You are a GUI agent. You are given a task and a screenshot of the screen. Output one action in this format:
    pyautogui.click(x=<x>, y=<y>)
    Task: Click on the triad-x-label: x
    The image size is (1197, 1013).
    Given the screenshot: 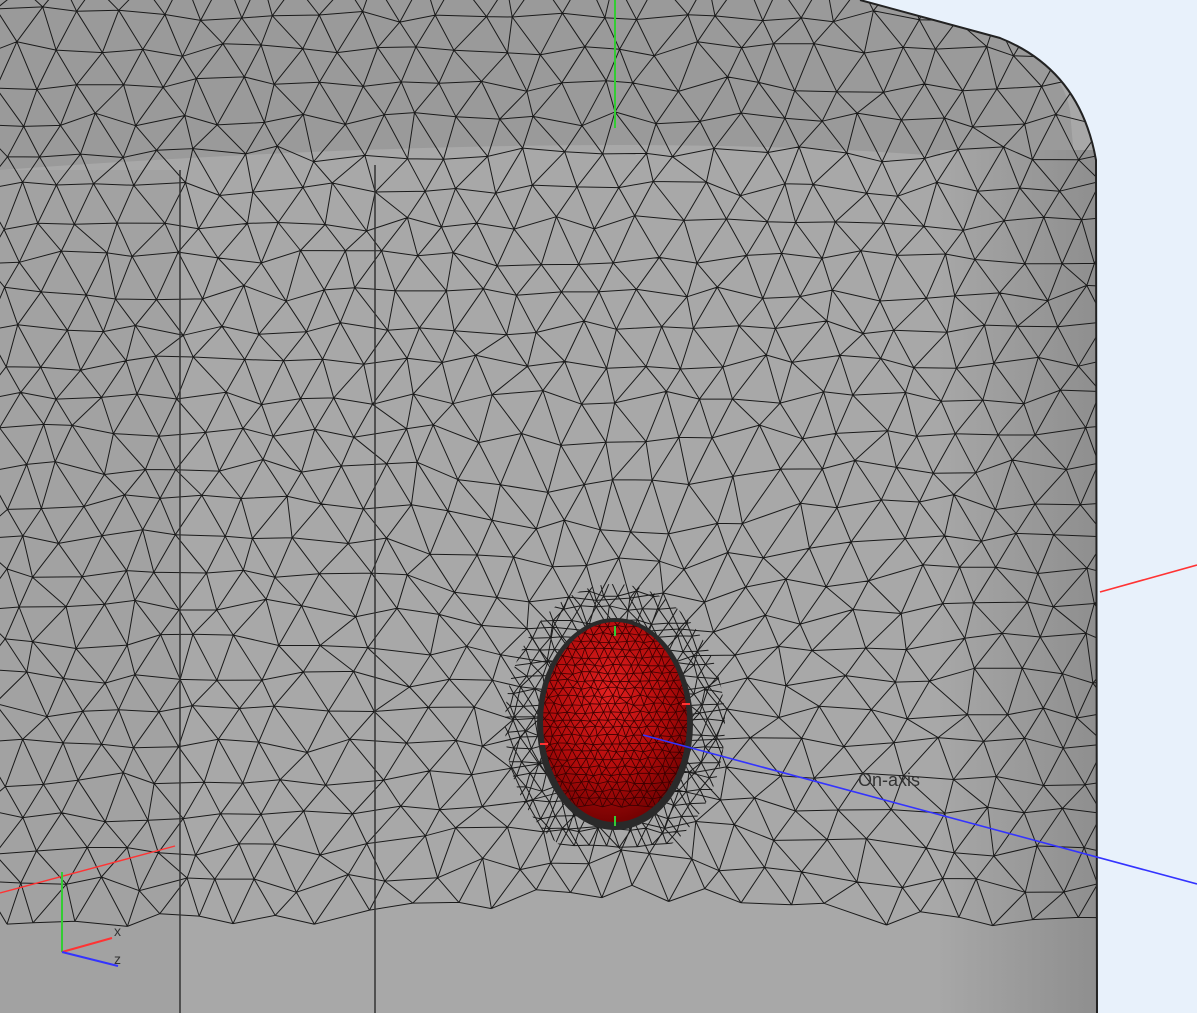 What is the action you would take?
    pyautogui.click(x=117, y=931)
    